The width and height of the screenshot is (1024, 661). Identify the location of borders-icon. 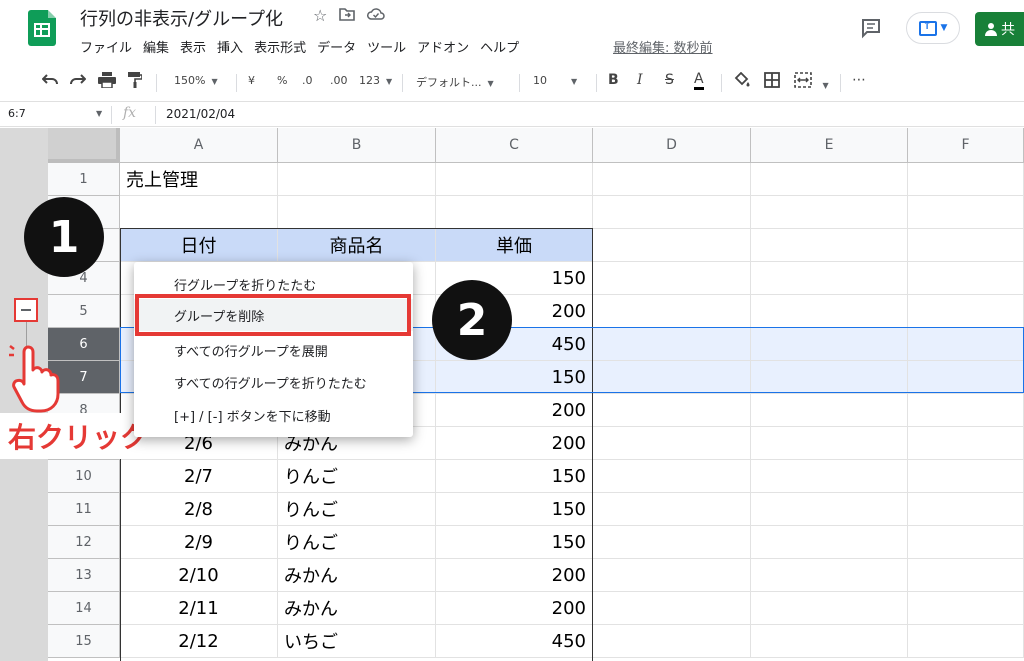
(772, 82).